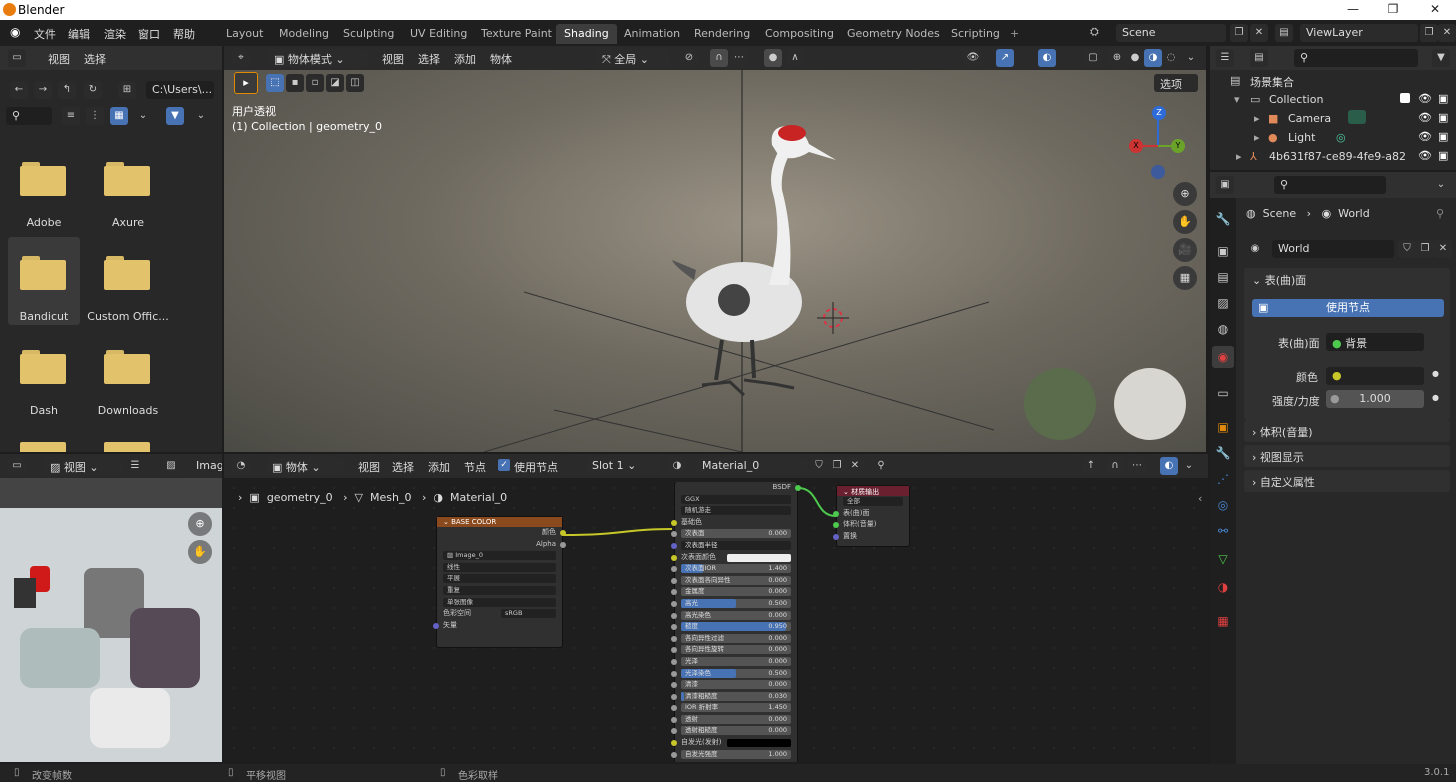  Describe the element at coordinates (127, 90) in the screenshot. I see `new-folder-icon: ⊞` at that location.